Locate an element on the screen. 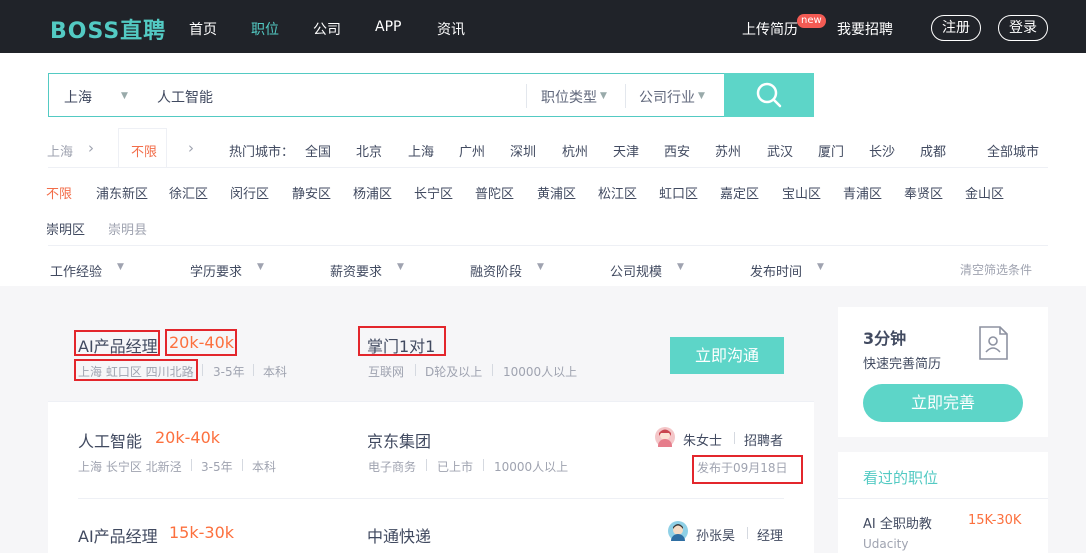 This screenshot has width=1086, height=553. boss-logo: BOSS直聘 is located at coordinates (108, 29).